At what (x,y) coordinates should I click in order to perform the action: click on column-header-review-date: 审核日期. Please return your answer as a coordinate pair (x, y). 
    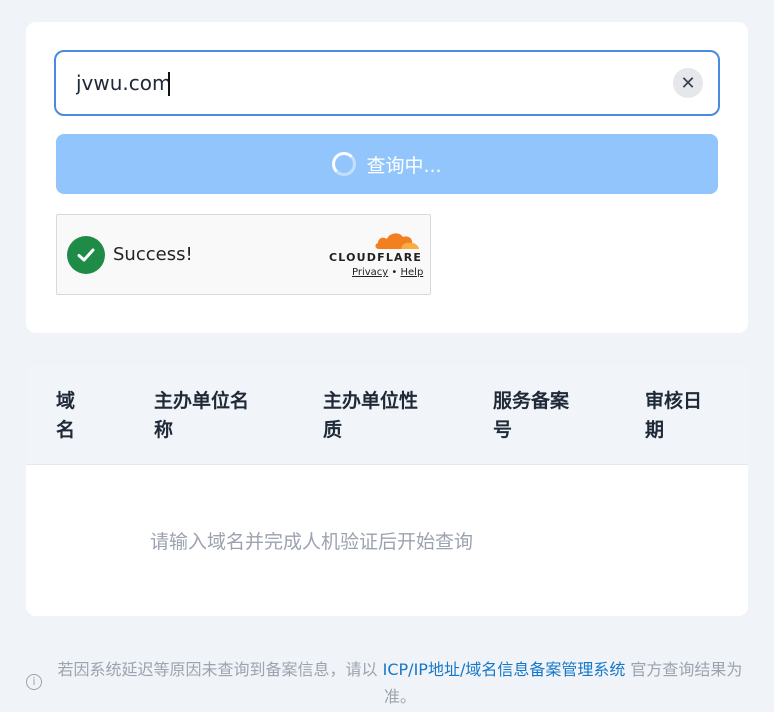
    Looking at the image, I should click on (674, 415).